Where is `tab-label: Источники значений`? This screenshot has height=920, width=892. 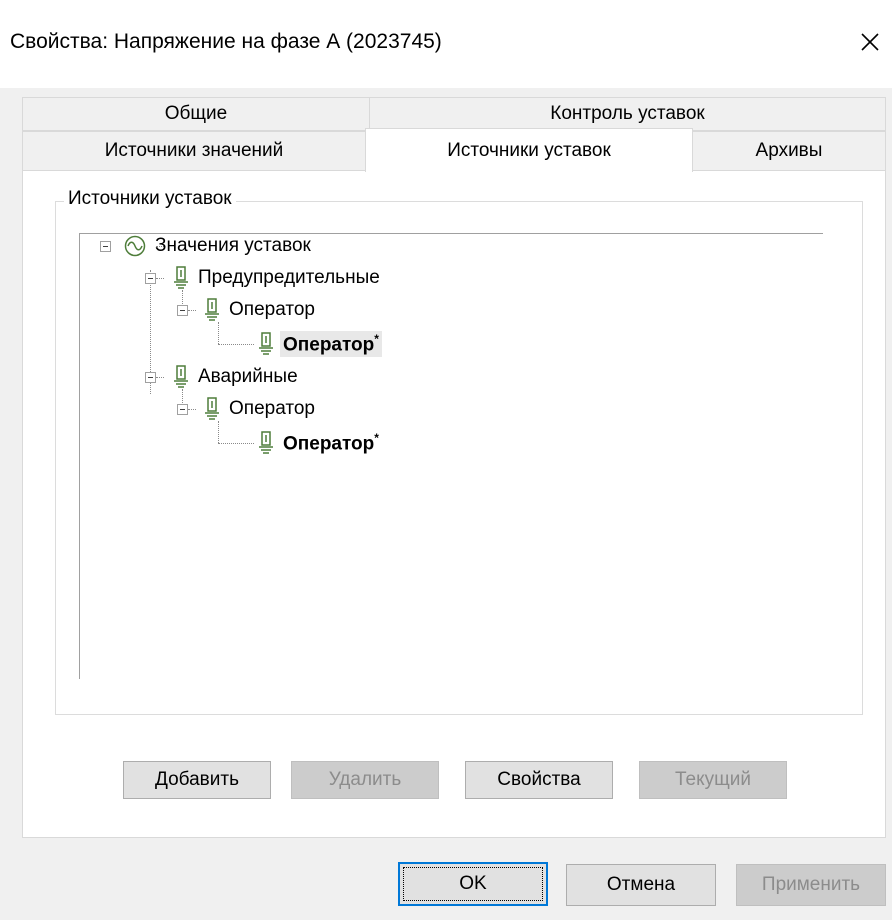
tab-label: Источники значений is located at coordinates (194, 150).